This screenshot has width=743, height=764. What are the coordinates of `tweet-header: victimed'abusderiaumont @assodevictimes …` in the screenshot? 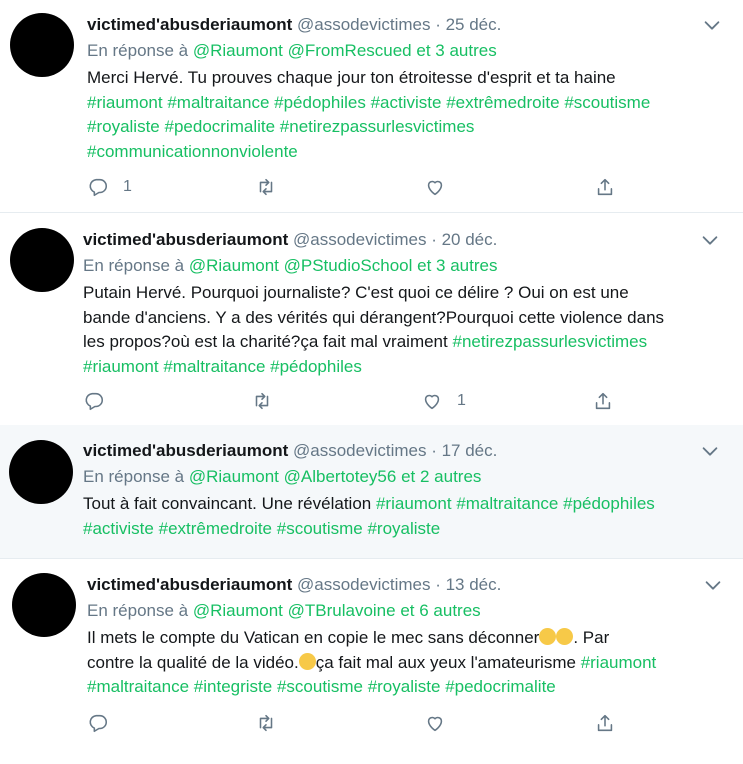 It's located at (294, 25).